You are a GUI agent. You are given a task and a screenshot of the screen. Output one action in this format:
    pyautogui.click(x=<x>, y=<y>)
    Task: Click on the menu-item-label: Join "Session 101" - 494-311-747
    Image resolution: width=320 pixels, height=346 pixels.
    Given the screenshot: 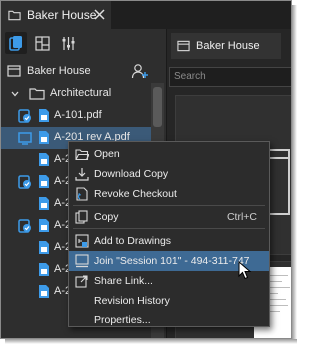 What is the action you would take?
    pyautogui.click(x=172, y=261)
    